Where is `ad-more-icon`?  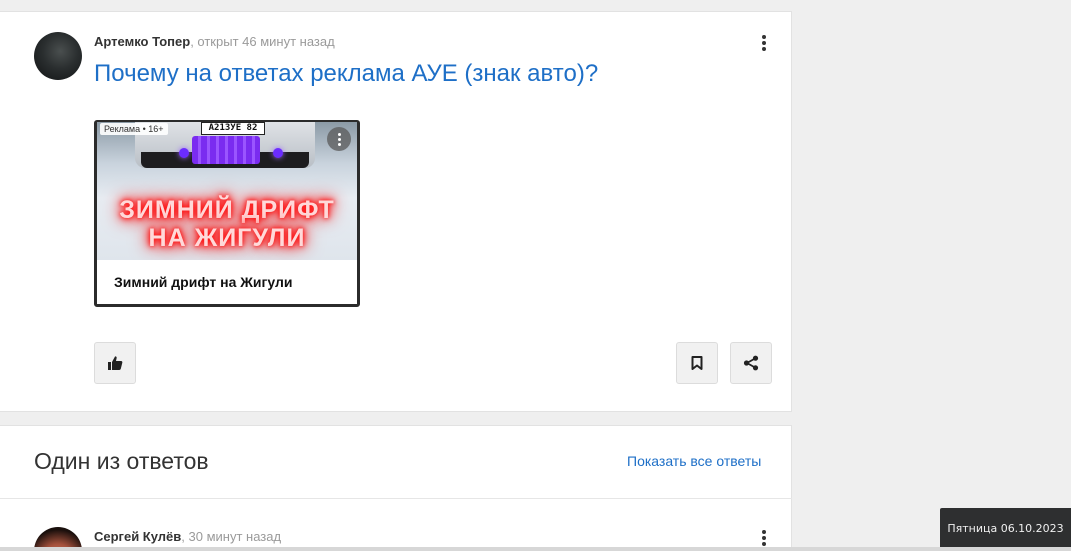
ad-more-icon is located at coordinates (339, 139).